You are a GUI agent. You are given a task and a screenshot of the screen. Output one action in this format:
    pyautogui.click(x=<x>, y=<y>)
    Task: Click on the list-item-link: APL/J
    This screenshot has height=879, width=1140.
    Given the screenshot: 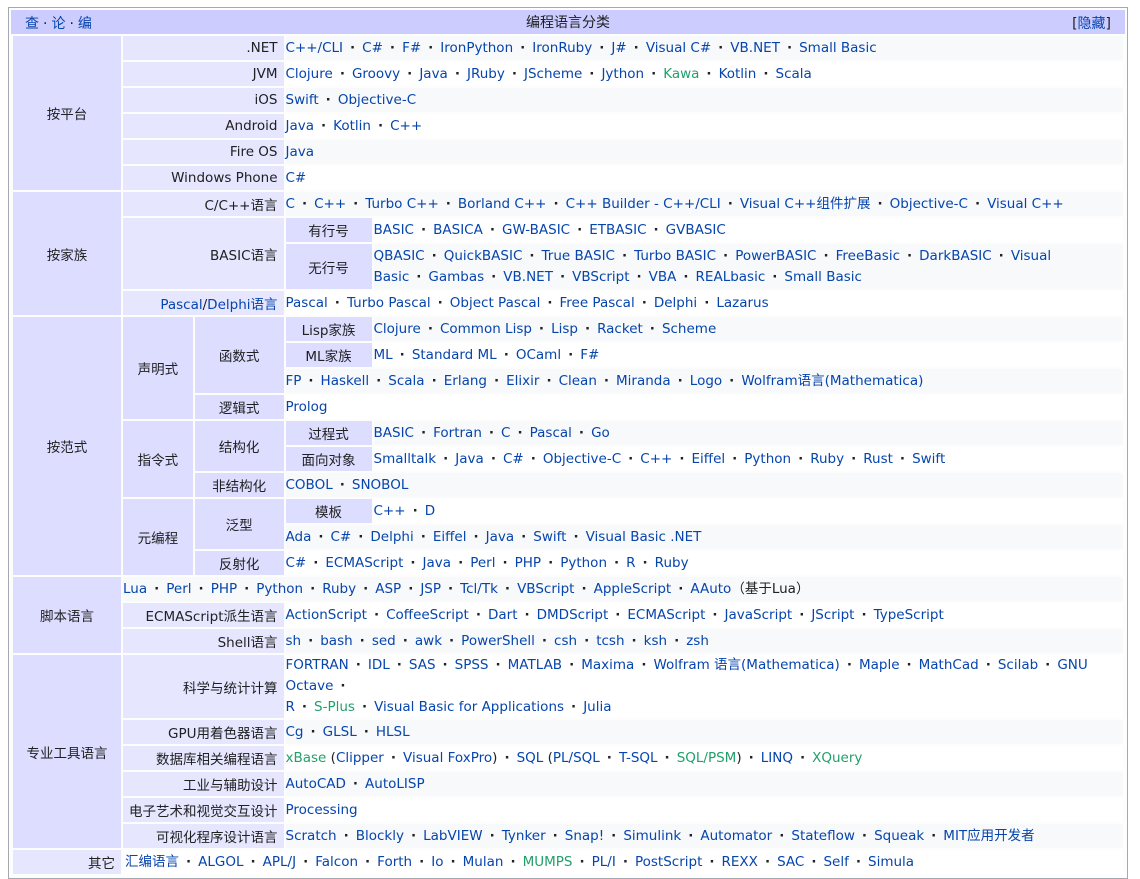 What is the action you would take?
    pyautogui.click(x=279, y=862)
    